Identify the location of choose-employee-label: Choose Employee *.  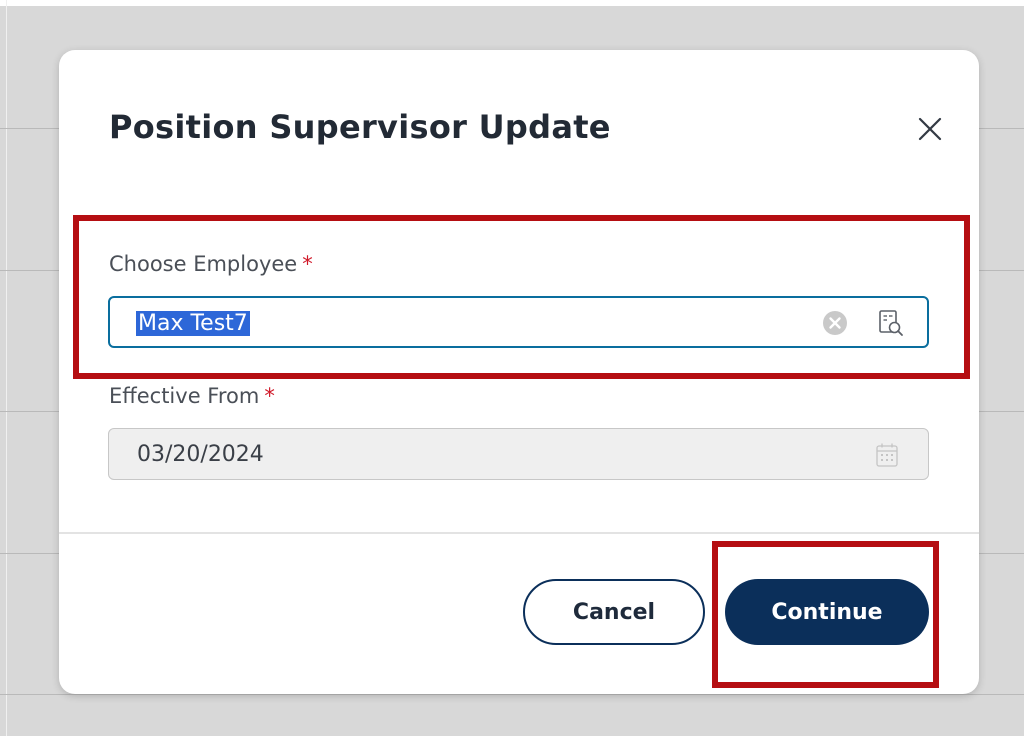
(211, 264).